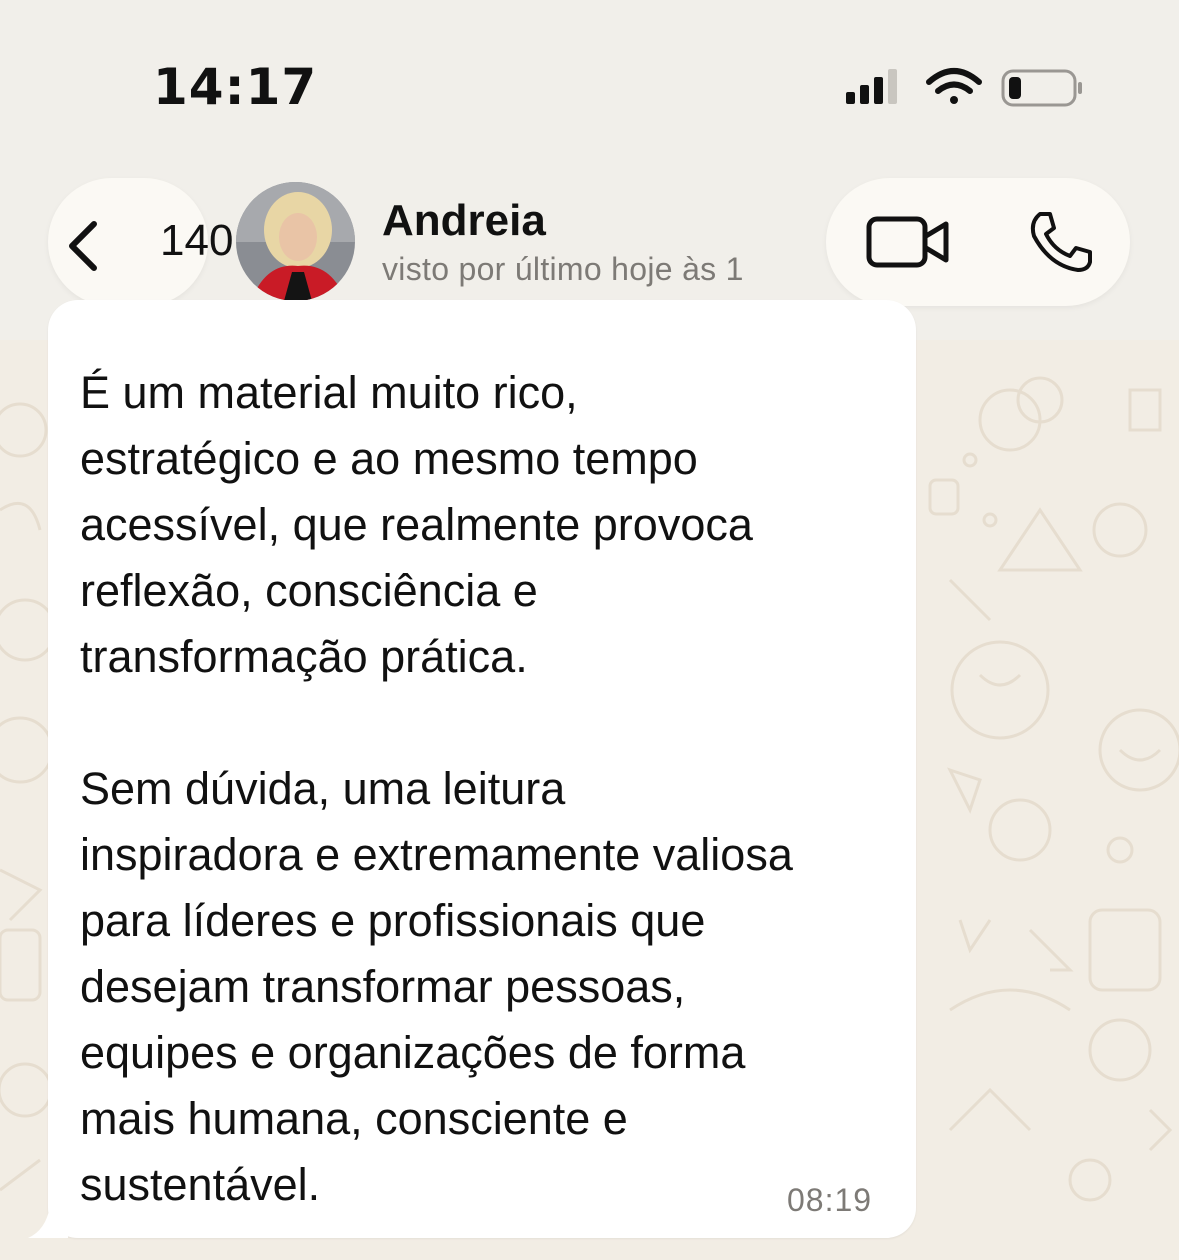 The height and width of the screenshot is (1260, 1179). Describe the element at coordinates (235, 87) in the screenshot. I see `status-time: 14:17` at that location.